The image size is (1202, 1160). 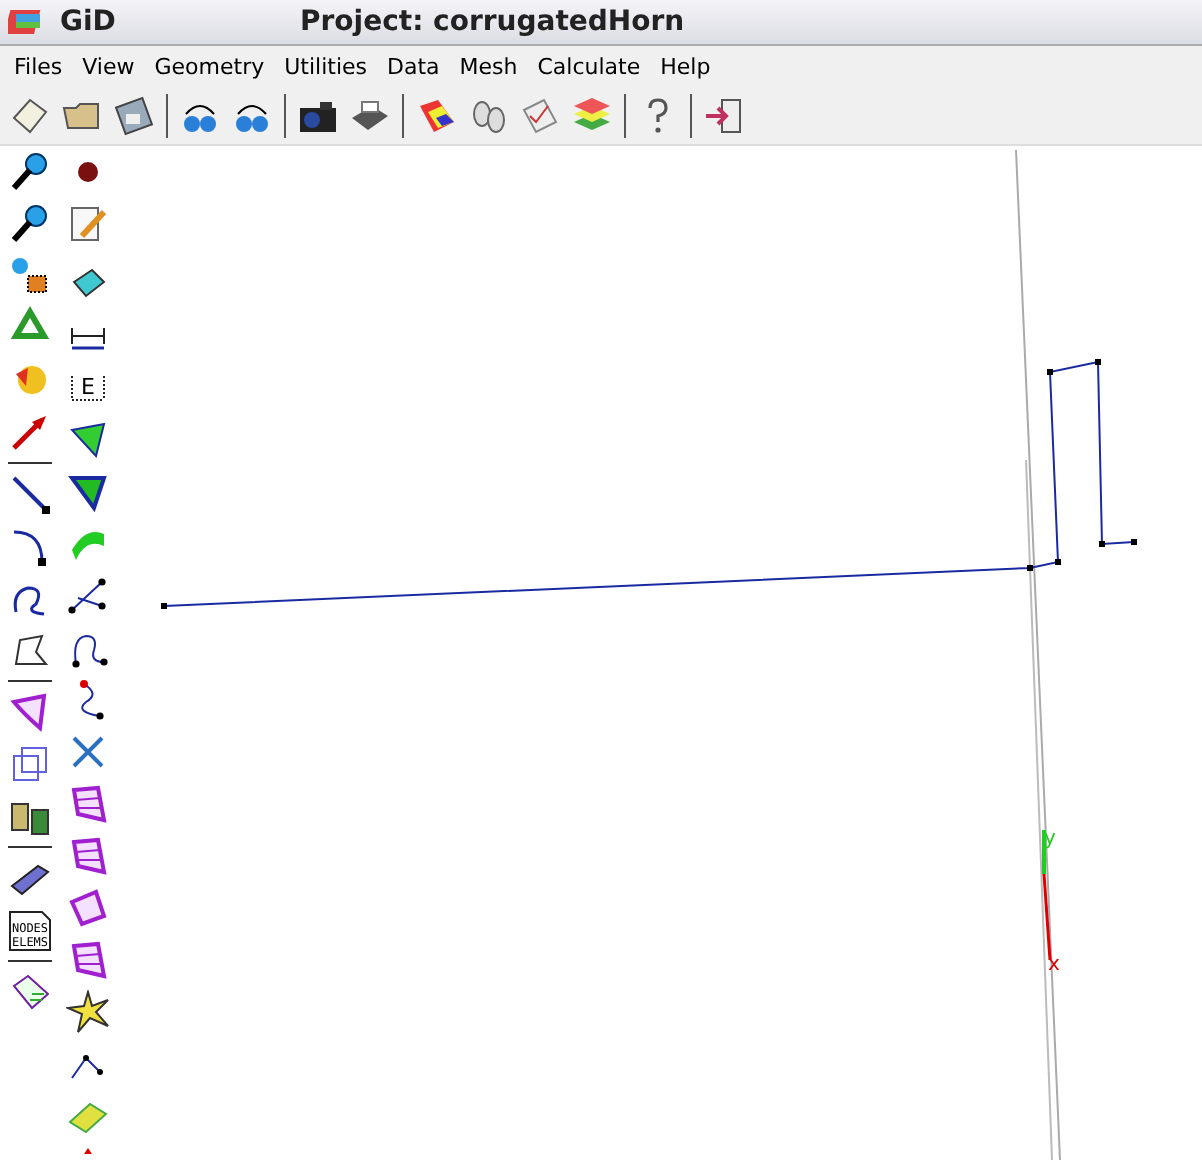 What do you see at coordinates (488, 67) in the screenshot?
I see `menu-item: Mesh` at bounding box center [488, 67].